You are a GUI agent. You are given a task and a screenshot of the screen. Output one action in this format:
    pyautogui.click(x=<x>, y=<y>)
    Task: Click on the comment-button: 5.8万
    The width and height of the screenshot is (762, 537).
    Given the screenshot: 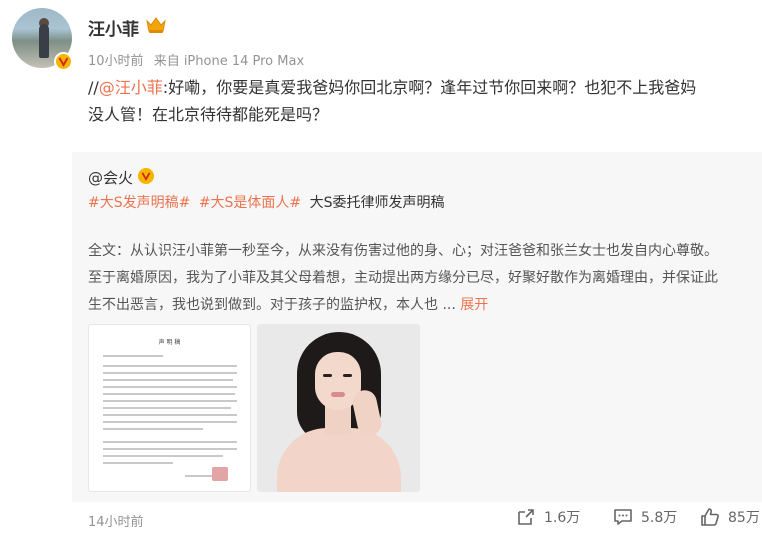 What is the action you would take?
    pyautogui.click(x=645, y=517)
    